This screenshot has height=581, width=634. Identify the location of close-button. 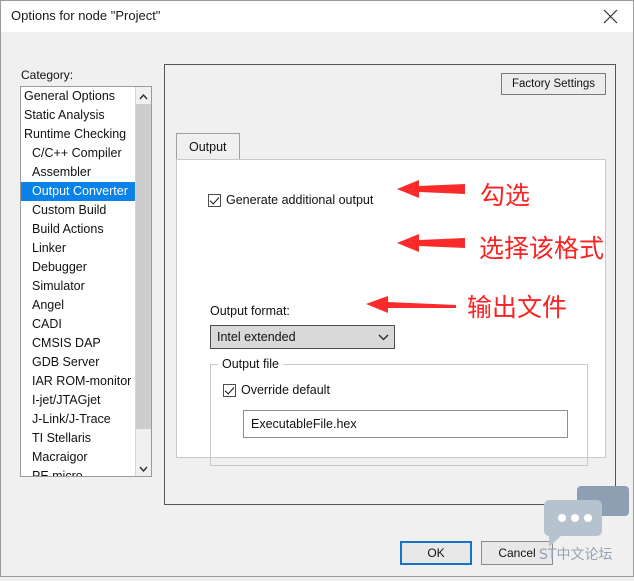
(610, 16).